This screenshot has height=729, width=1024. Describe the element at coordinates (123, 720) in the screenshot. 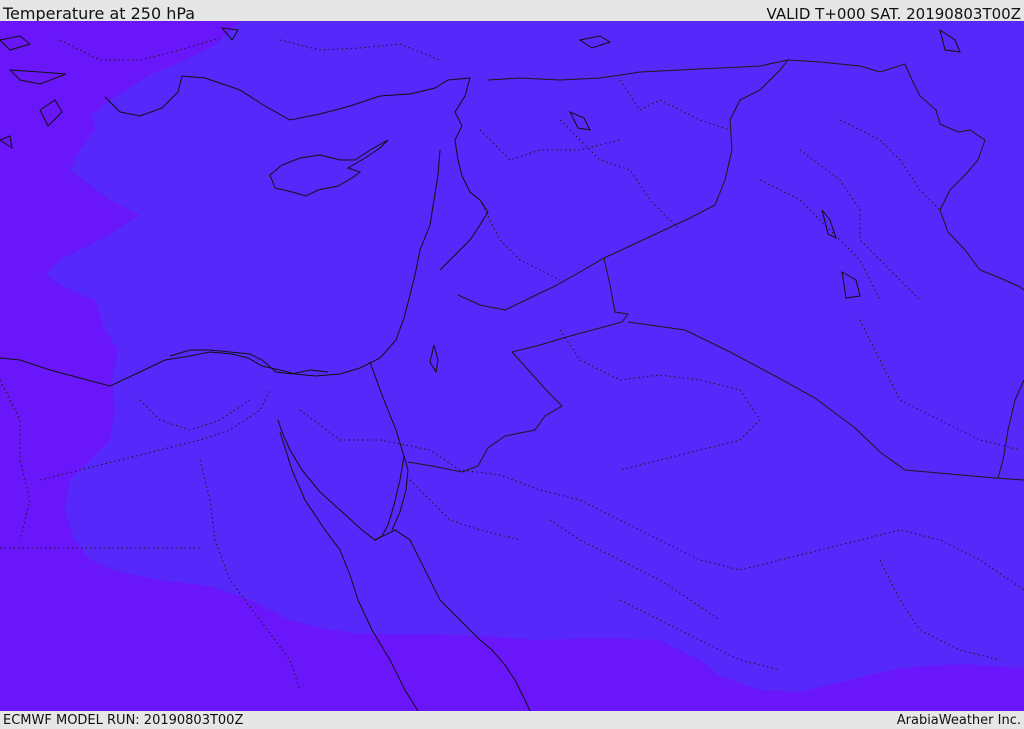

I see `model-run-label: ECMWF MODEL RUN: 20190803T00Z` at that location.